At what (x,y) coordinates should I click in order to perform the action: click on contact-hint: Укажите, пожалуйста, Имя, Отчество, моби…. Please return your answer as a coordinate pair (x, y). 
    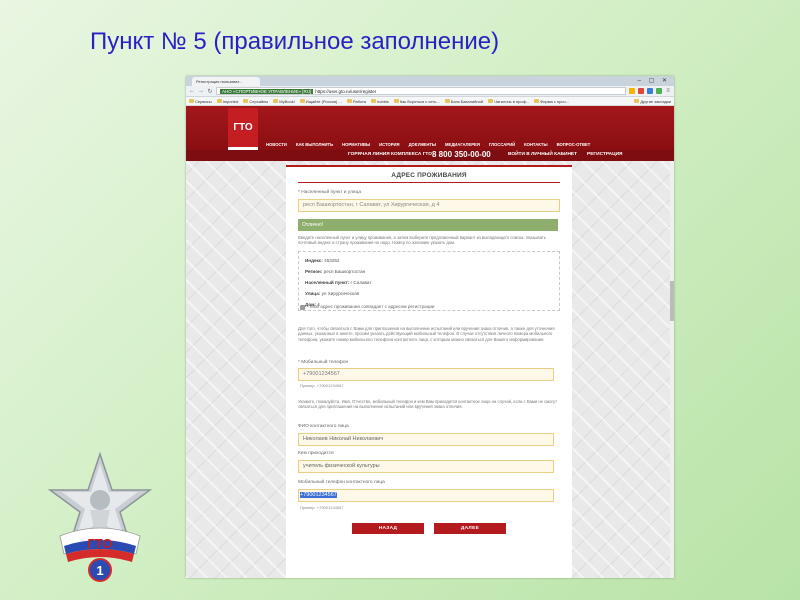
    Looking at the image, I should click on (428, 404).